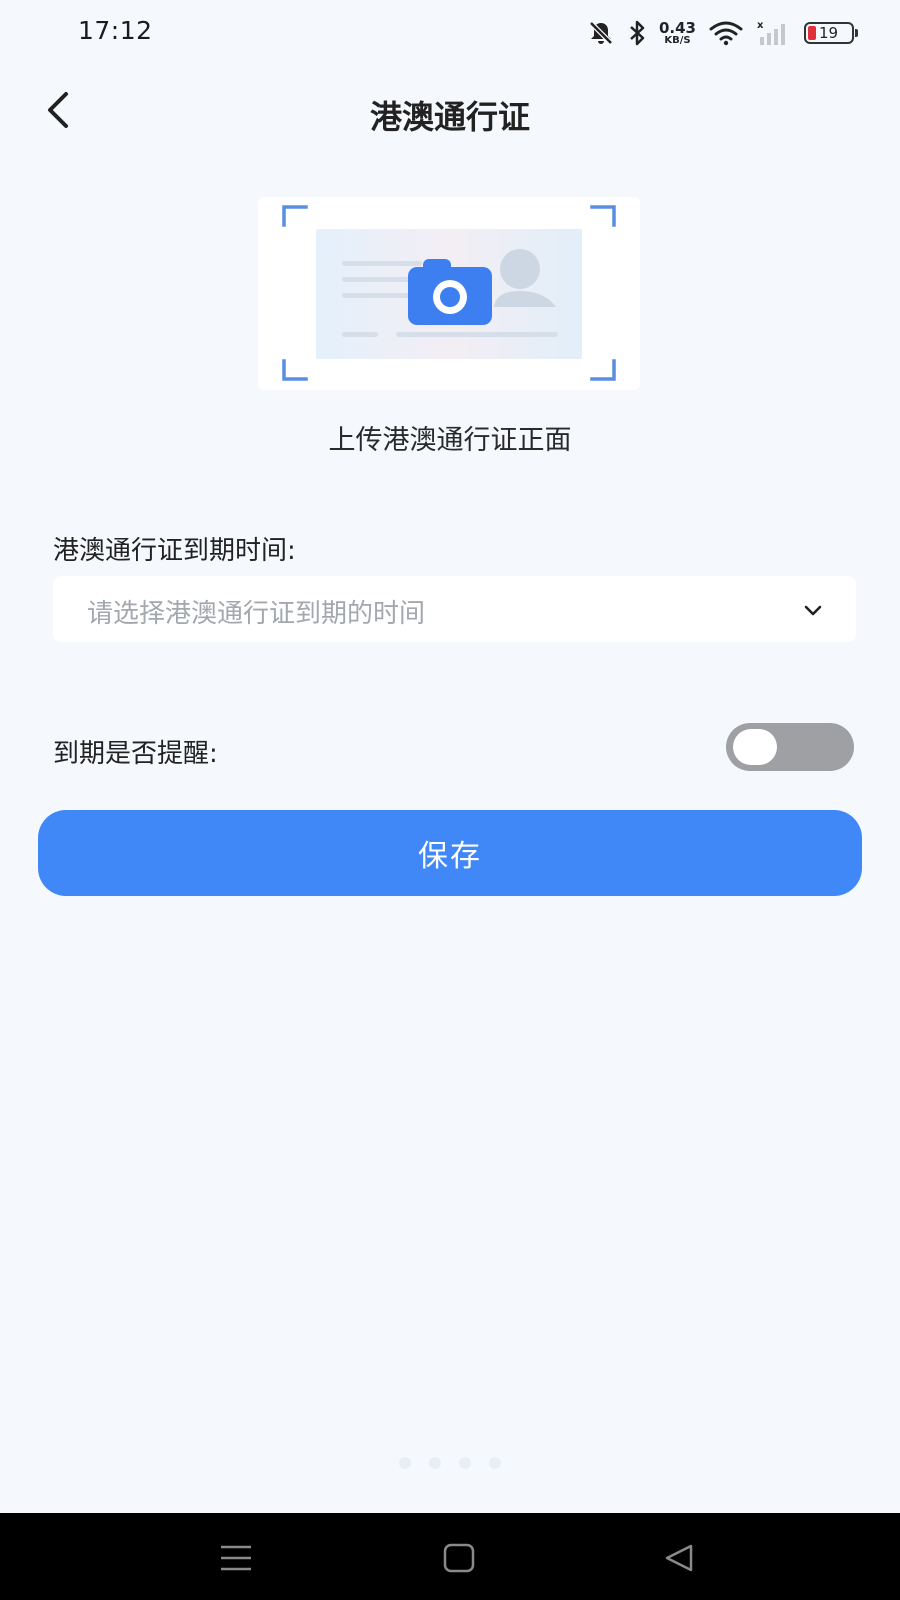 This screenshot has height=1600, width=900. I want to click on mute-bell-icon, so click(601, 33).